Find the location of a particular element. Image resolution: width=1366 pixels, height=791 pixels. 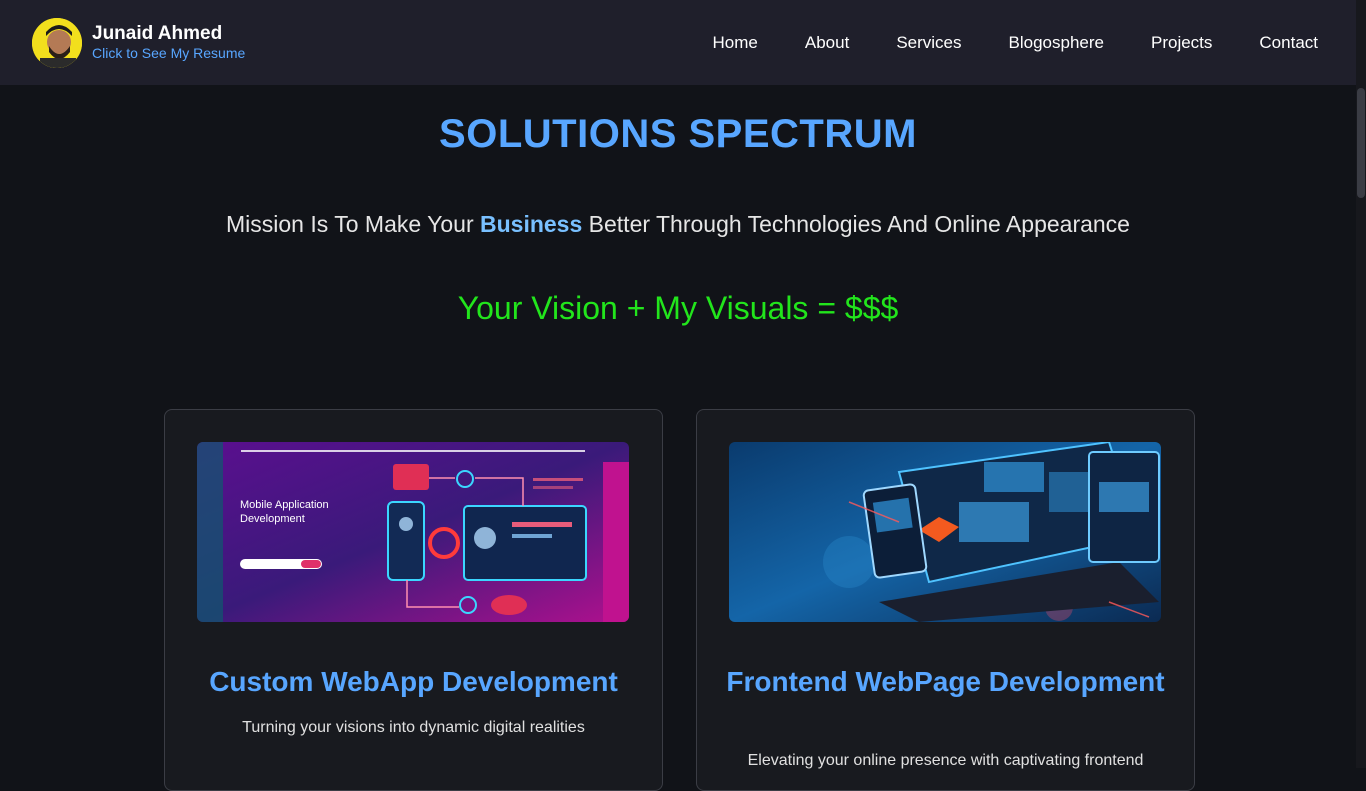

resume-link: Click to See My Resume is located at coordinates (168, 53).